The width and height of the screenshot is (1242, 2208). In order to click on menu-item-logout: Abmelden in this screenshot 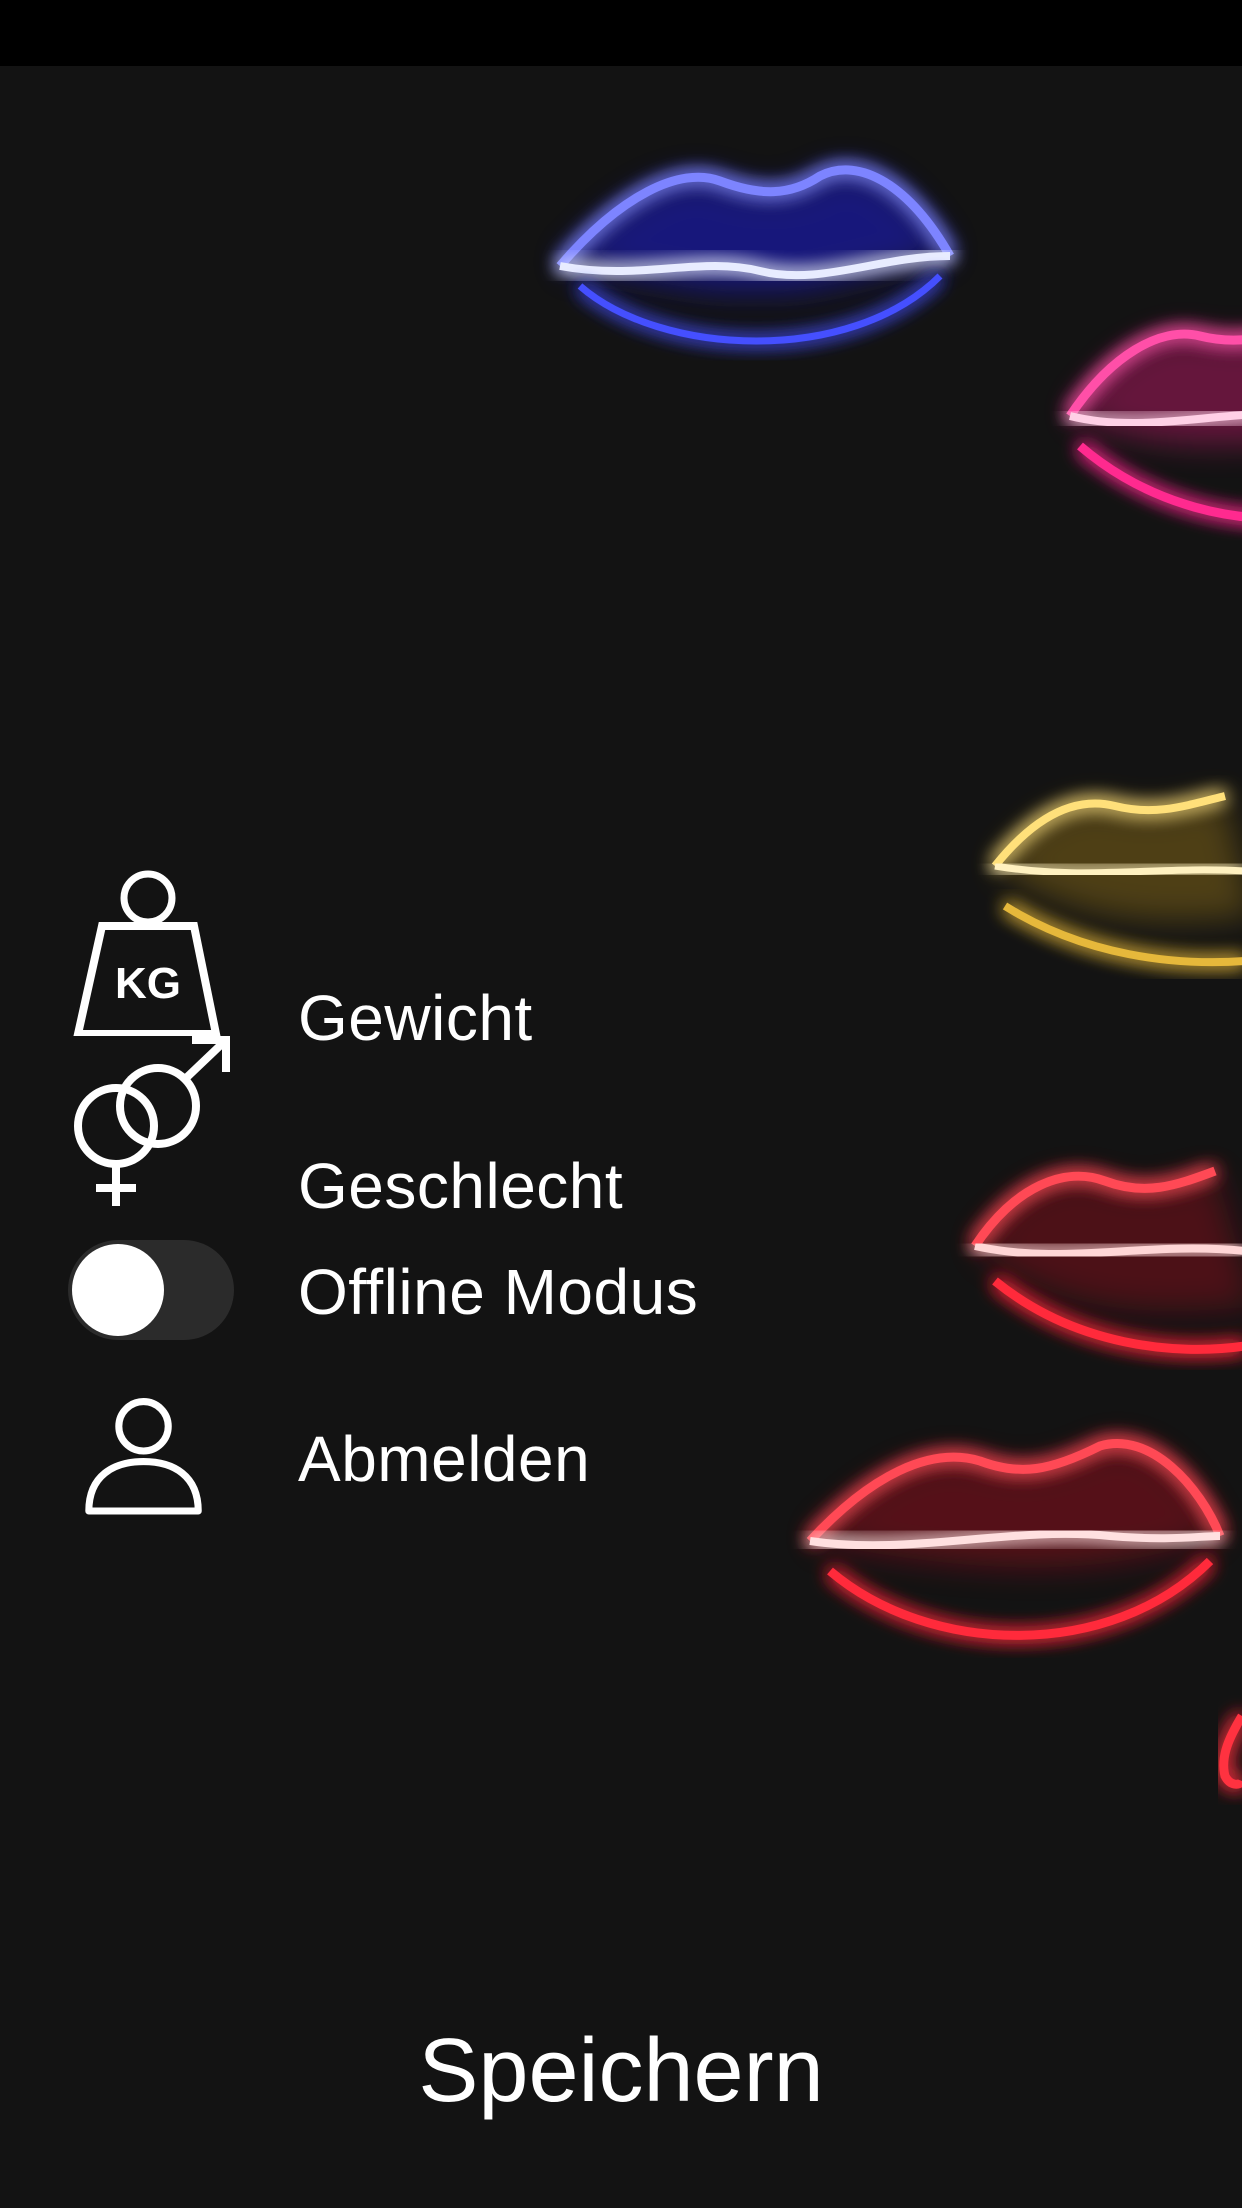, I will do `click(450, 1466)`.